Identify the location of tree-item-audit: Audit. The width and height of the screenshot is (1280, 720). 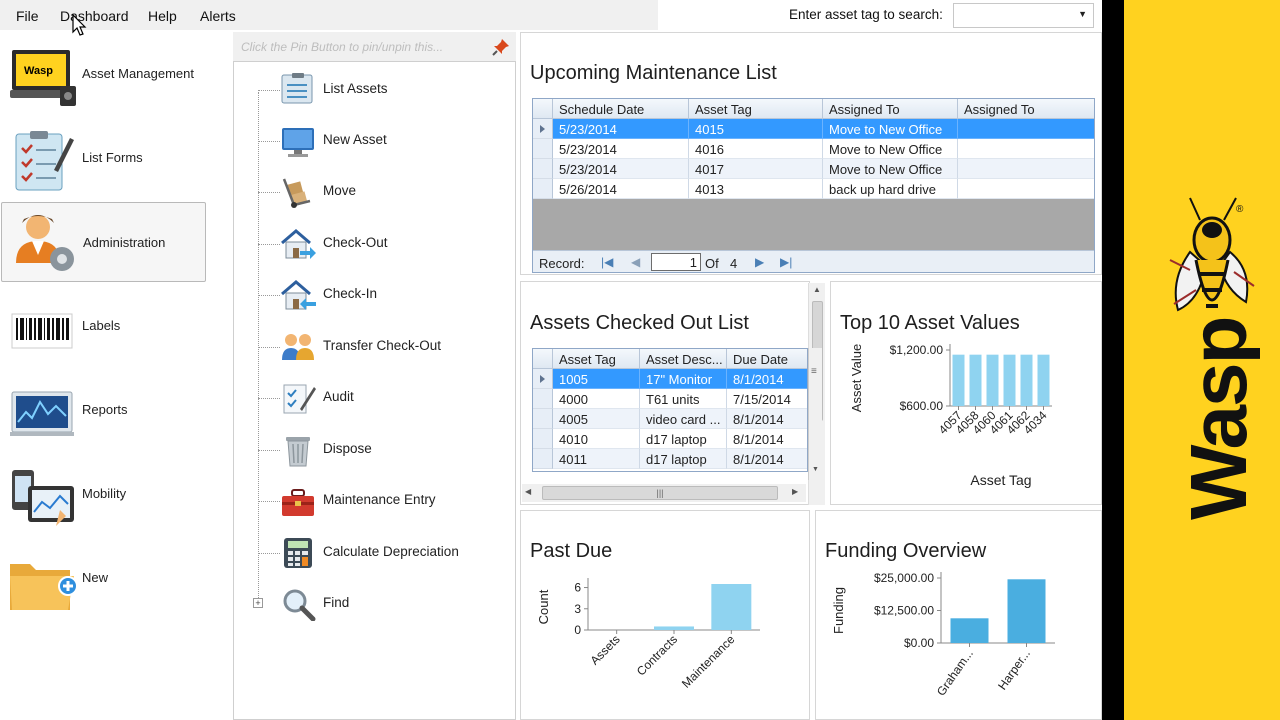
(383, 398).